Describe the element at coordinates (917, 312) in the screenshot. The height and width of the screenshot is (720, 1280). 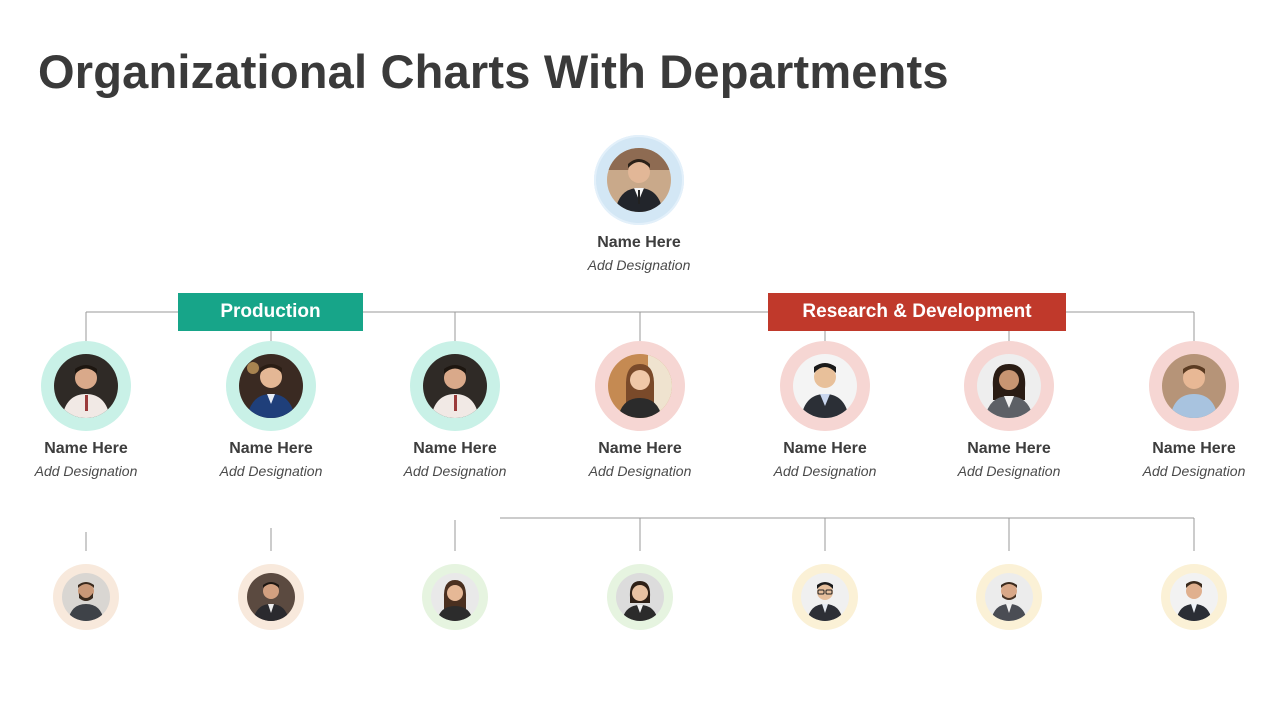
I see `research-development-department-label: Research & Development` at that location.